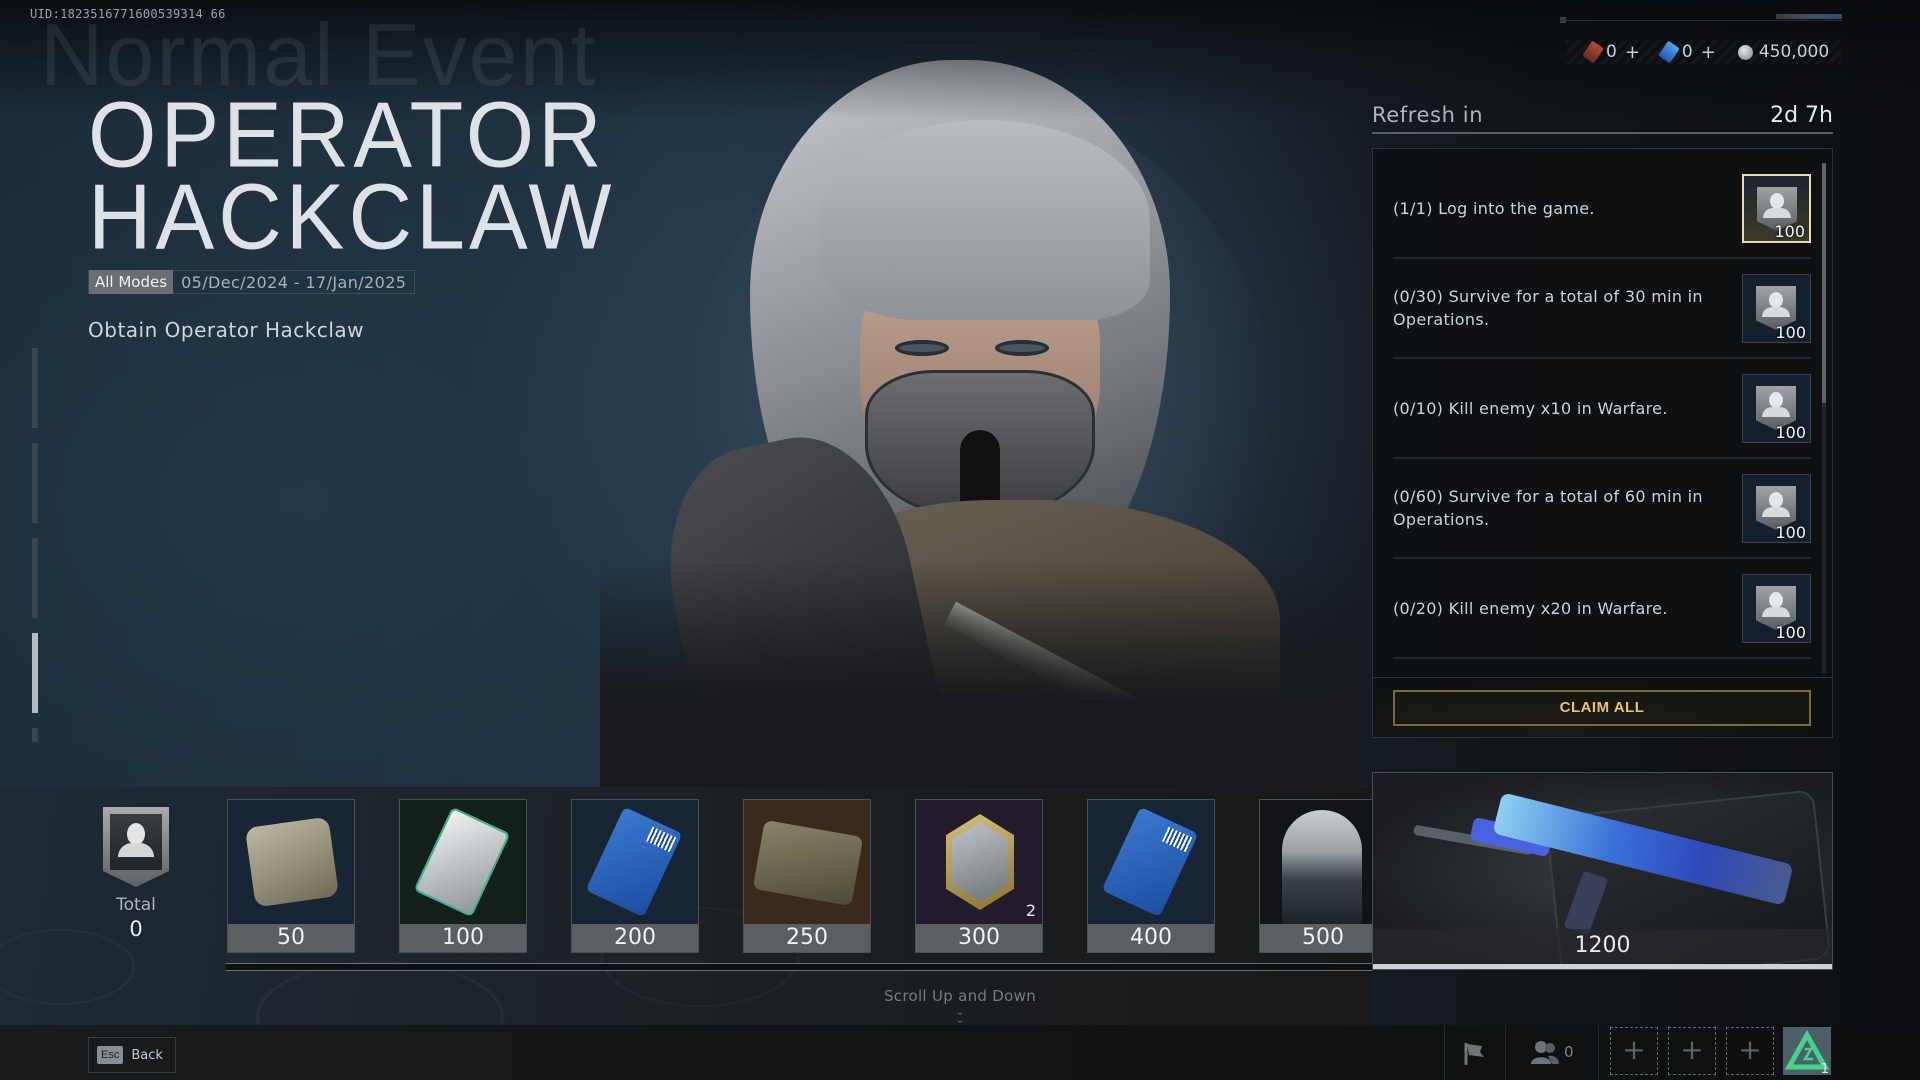  What do you see at coordinates (291, 938) in the screenshot?
I see `milestone-threshold: 50` at bounding box center [291, 938].